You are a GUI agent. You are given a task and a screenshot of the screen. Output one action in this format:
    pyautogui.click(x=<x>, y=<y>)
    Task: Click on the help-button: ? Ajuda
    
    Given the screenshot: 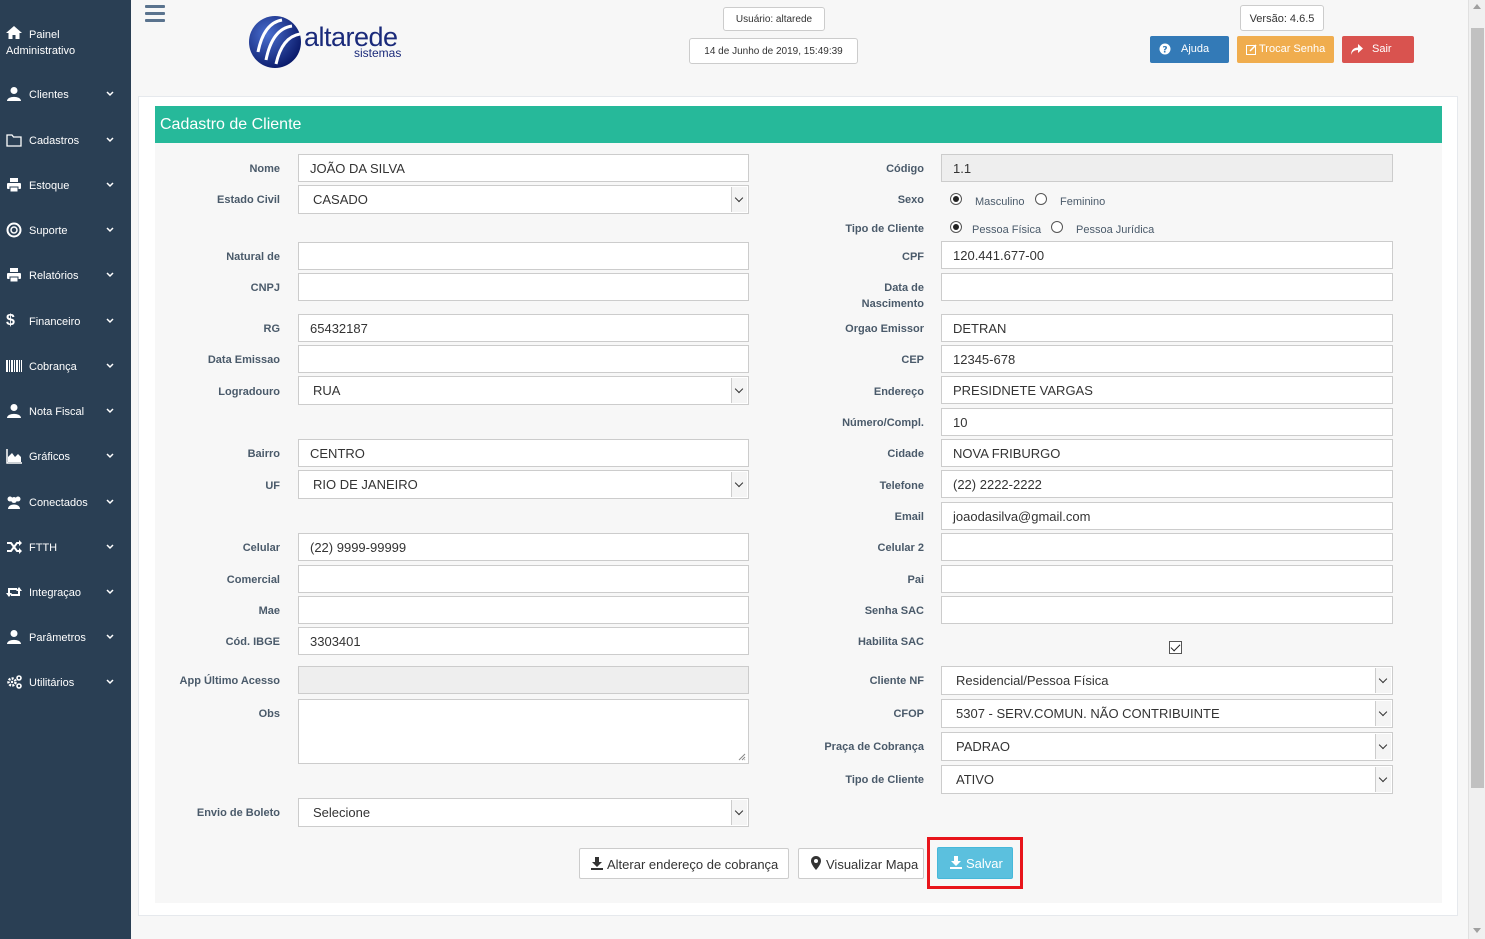 What is the action you would take?
    pyautogui.click(x=1189, y=49)
    